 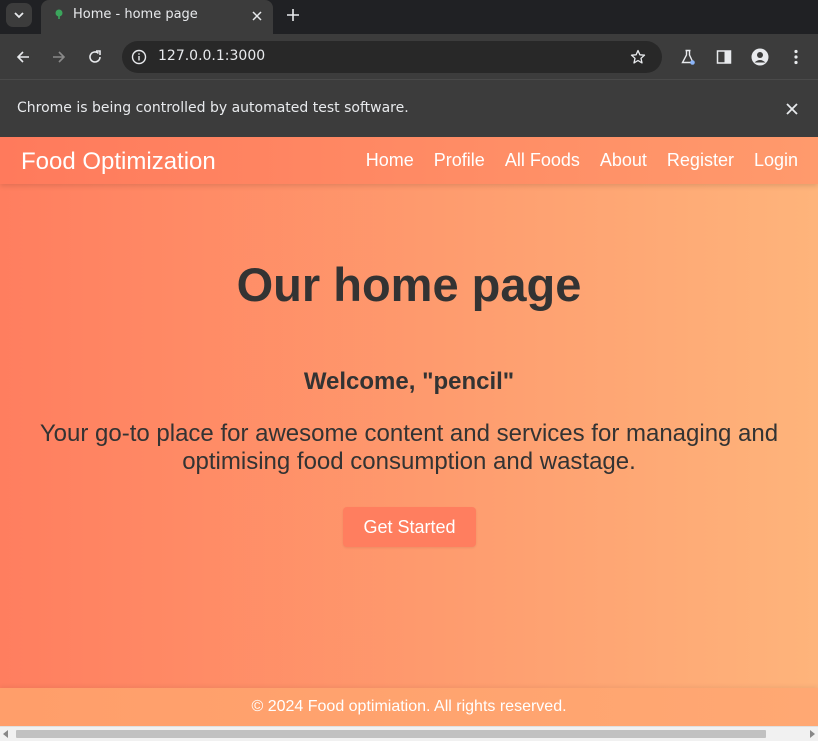 I want to click on get-started-button: Get Started, so click(x=409, y=527).